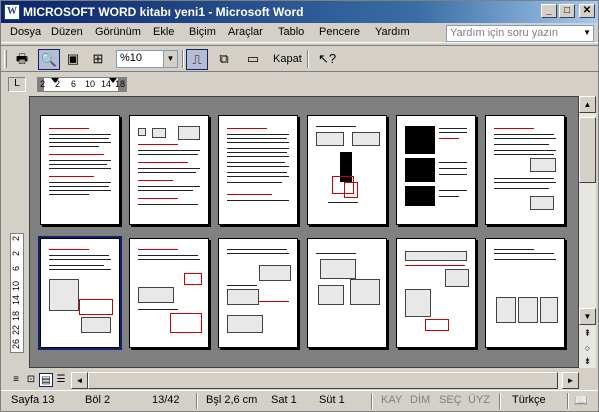 The width and height of the screenshot is (599, 412). Describe the element at coordinates (67, 32) in the screenshot. I see `menu-duzen: Düzen` at that location.